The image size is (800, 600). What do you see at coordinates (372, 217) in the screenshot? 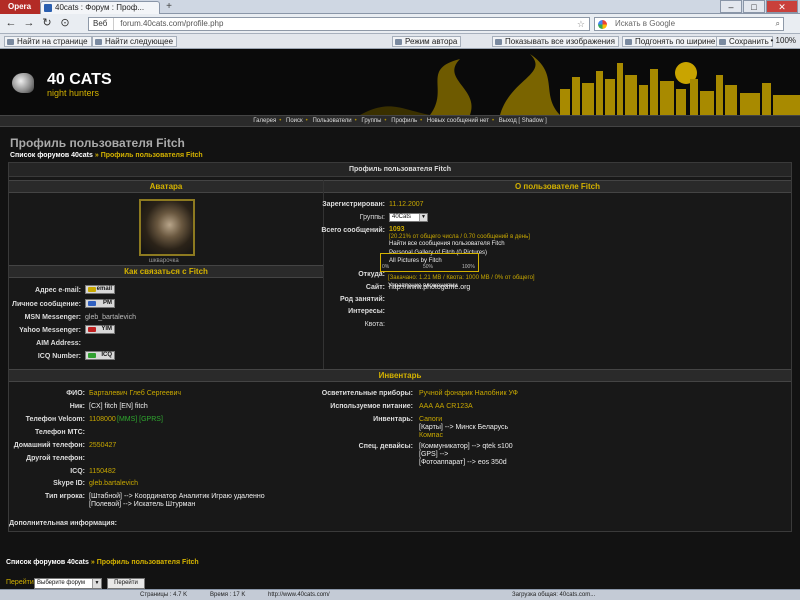
I see `groups-label: Группы:` at bounding box center [372, 217].